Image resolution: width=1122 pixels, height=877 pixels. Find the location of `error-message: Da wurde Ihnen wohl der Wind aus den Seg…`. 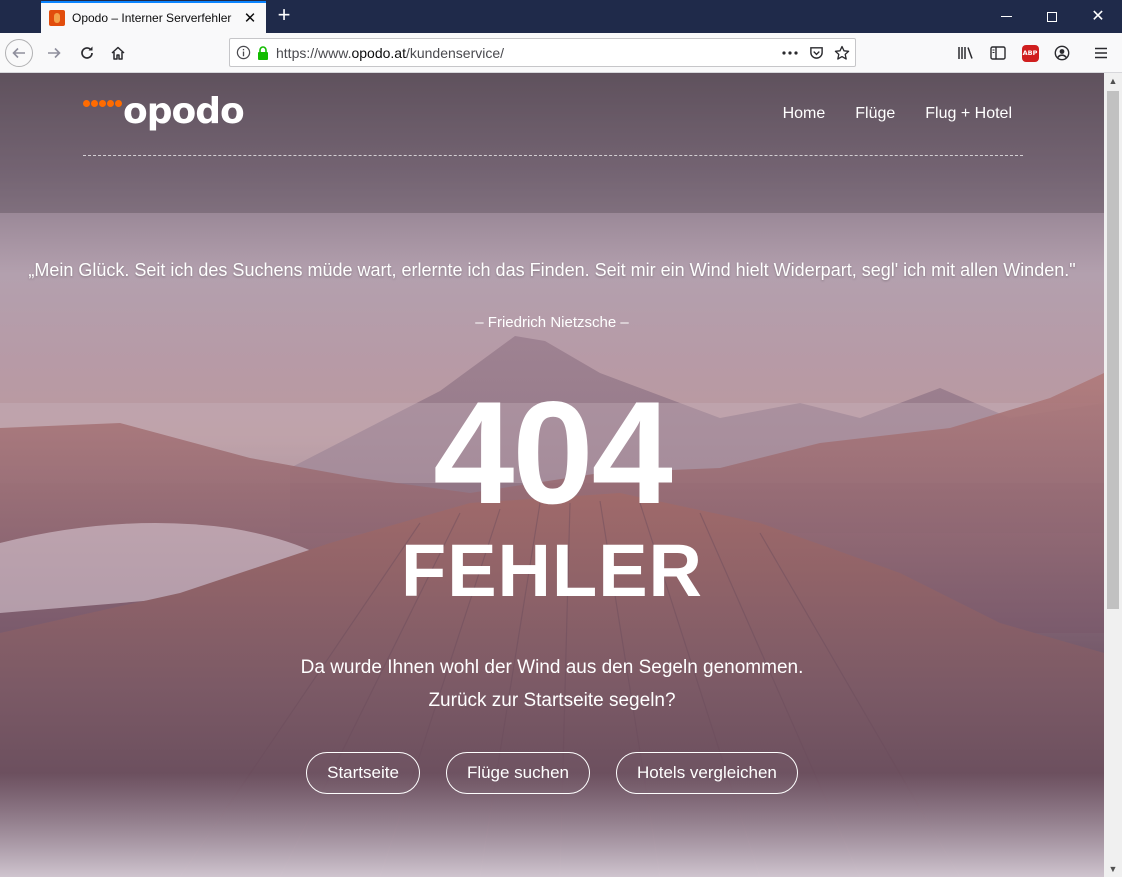

error-message: Da wurde Ihnen wohl der Wind aus den Seg… is located at coordinates (552, 667).